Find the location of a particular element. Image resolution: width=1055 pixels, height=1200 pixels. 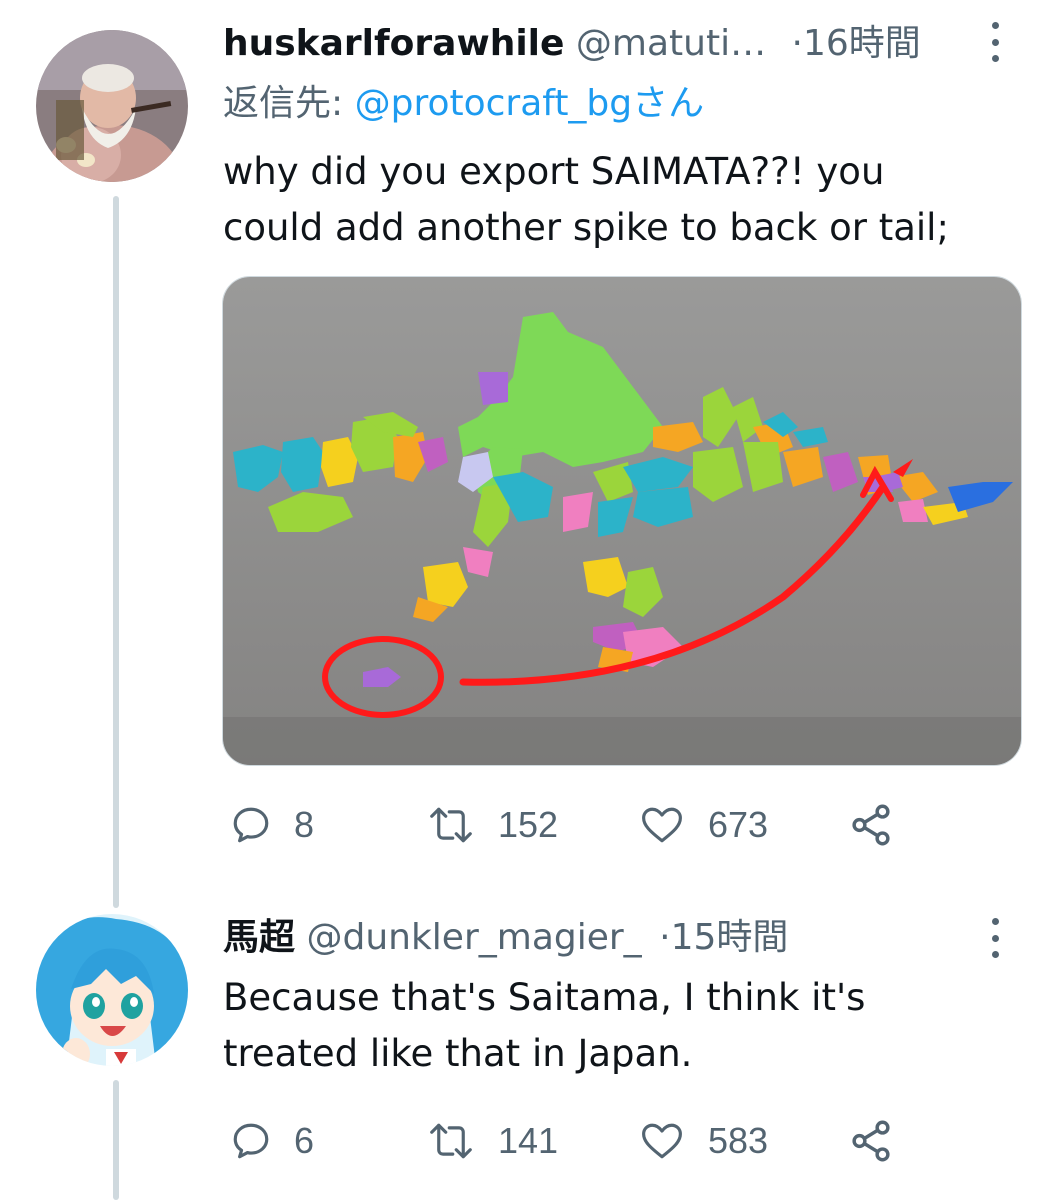

reply-to-line: 返信先: @protocraft_bgさん is located at coordinates (463, 104).